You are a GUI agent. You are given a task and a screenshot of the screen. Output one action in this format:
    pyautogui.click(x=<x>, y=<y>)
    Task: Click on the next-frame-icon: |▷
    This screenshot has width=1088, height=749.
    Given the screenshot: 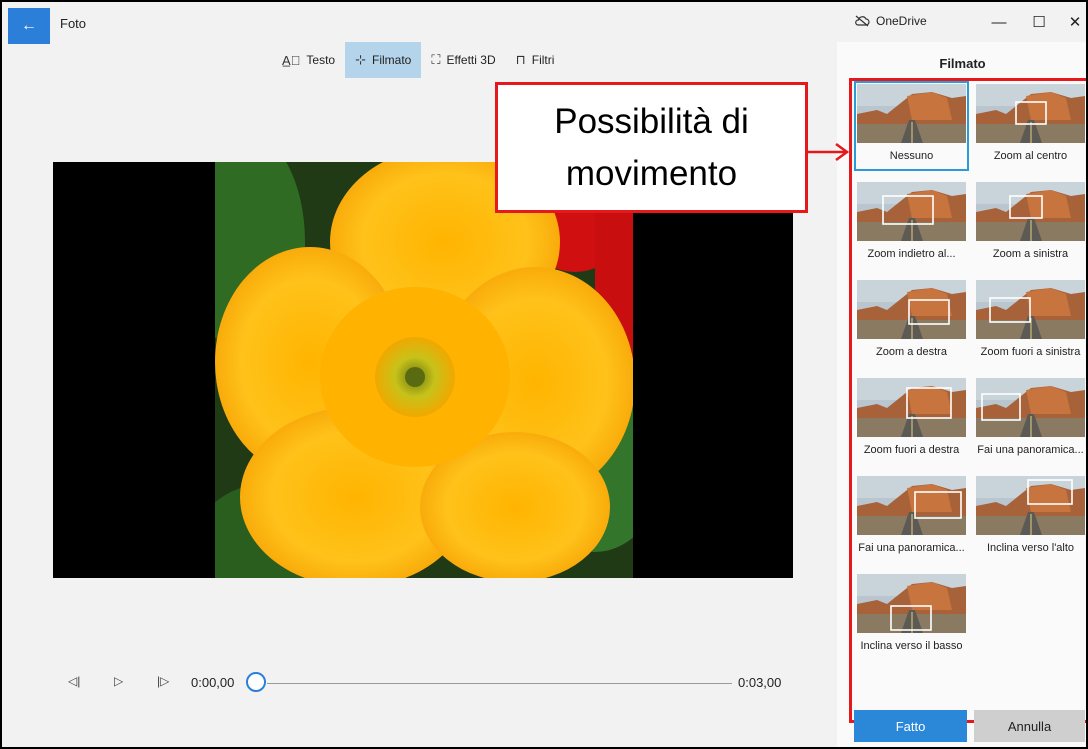 What is the action you would take?
    pyautogui.click(x=163, y=681)
    